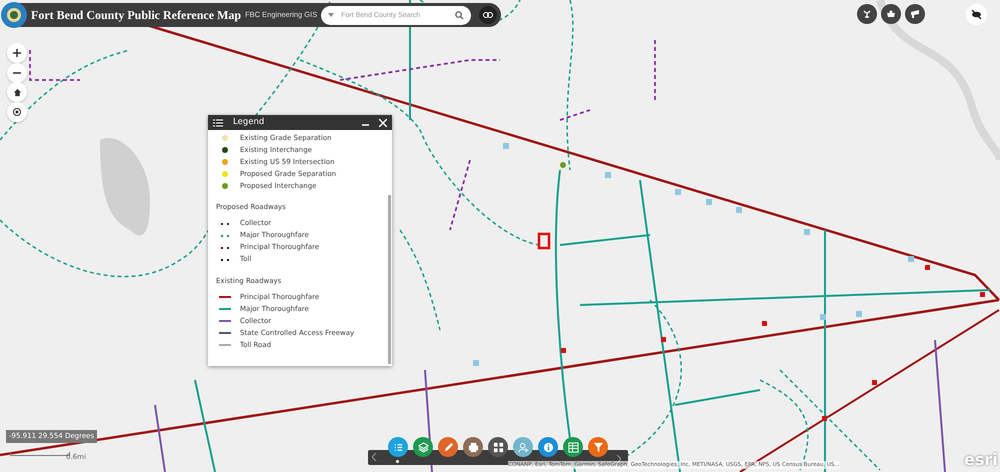  Describe the element at coordinates (17, 53) in the screenshot. I see `plus-icon` at that location.